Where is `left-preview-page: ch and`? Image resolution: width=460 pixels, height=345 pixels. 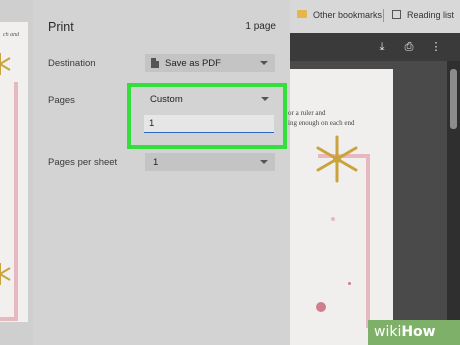
left-preview-page: ch and is located at coordinates (14, 172).